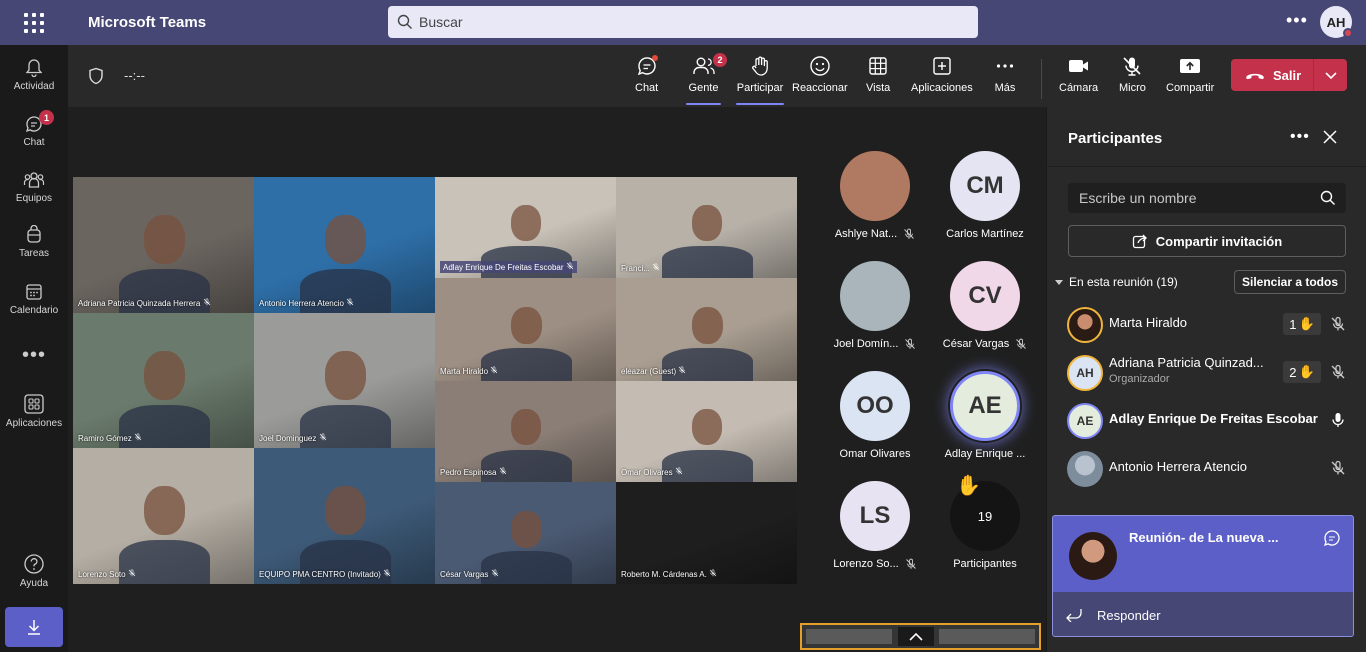 The width and height of the screenshot is (1366, 652). What do you see at coordinates (1338, 470) in the screenshot?
I see `participant-mic-status` at bounding box center [1338, 470].